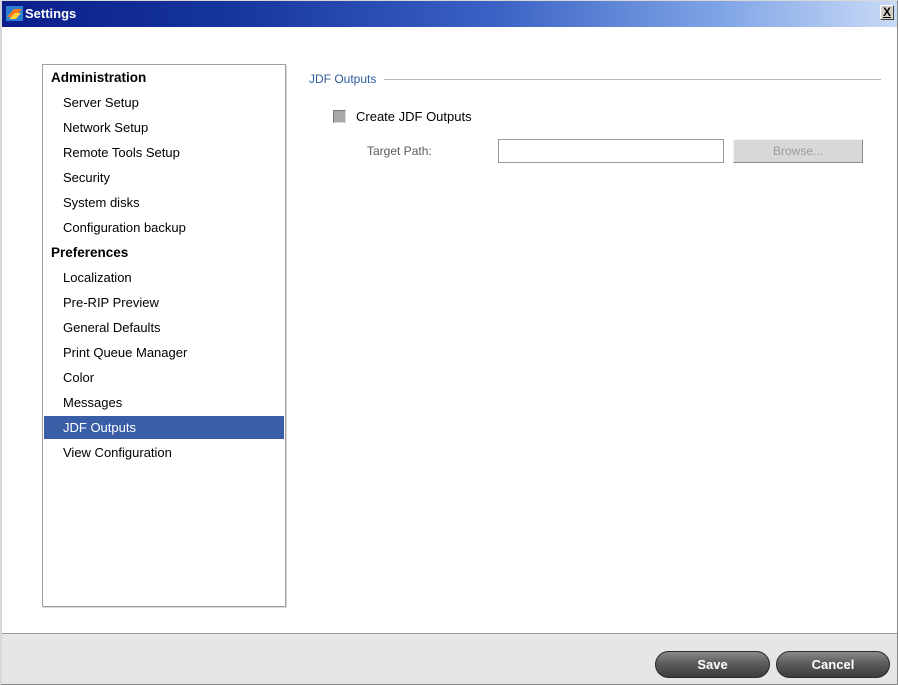 The height and width of the screenshot is (685, 898). What do you see at coordinates (339, 116) in the screenshot?
I see `create-jdf-outputs-checkbox` at bounding box center [339, 116].